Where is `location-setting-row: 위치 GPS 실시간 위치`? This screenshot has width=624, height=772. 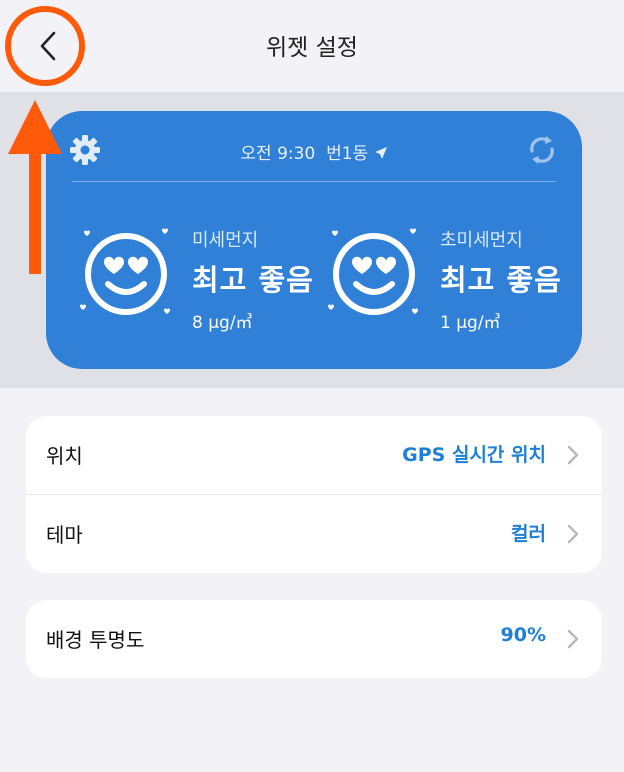 location-setting-row: 위치 GPS 실시간 위치 is located at coordinates (314, 455).